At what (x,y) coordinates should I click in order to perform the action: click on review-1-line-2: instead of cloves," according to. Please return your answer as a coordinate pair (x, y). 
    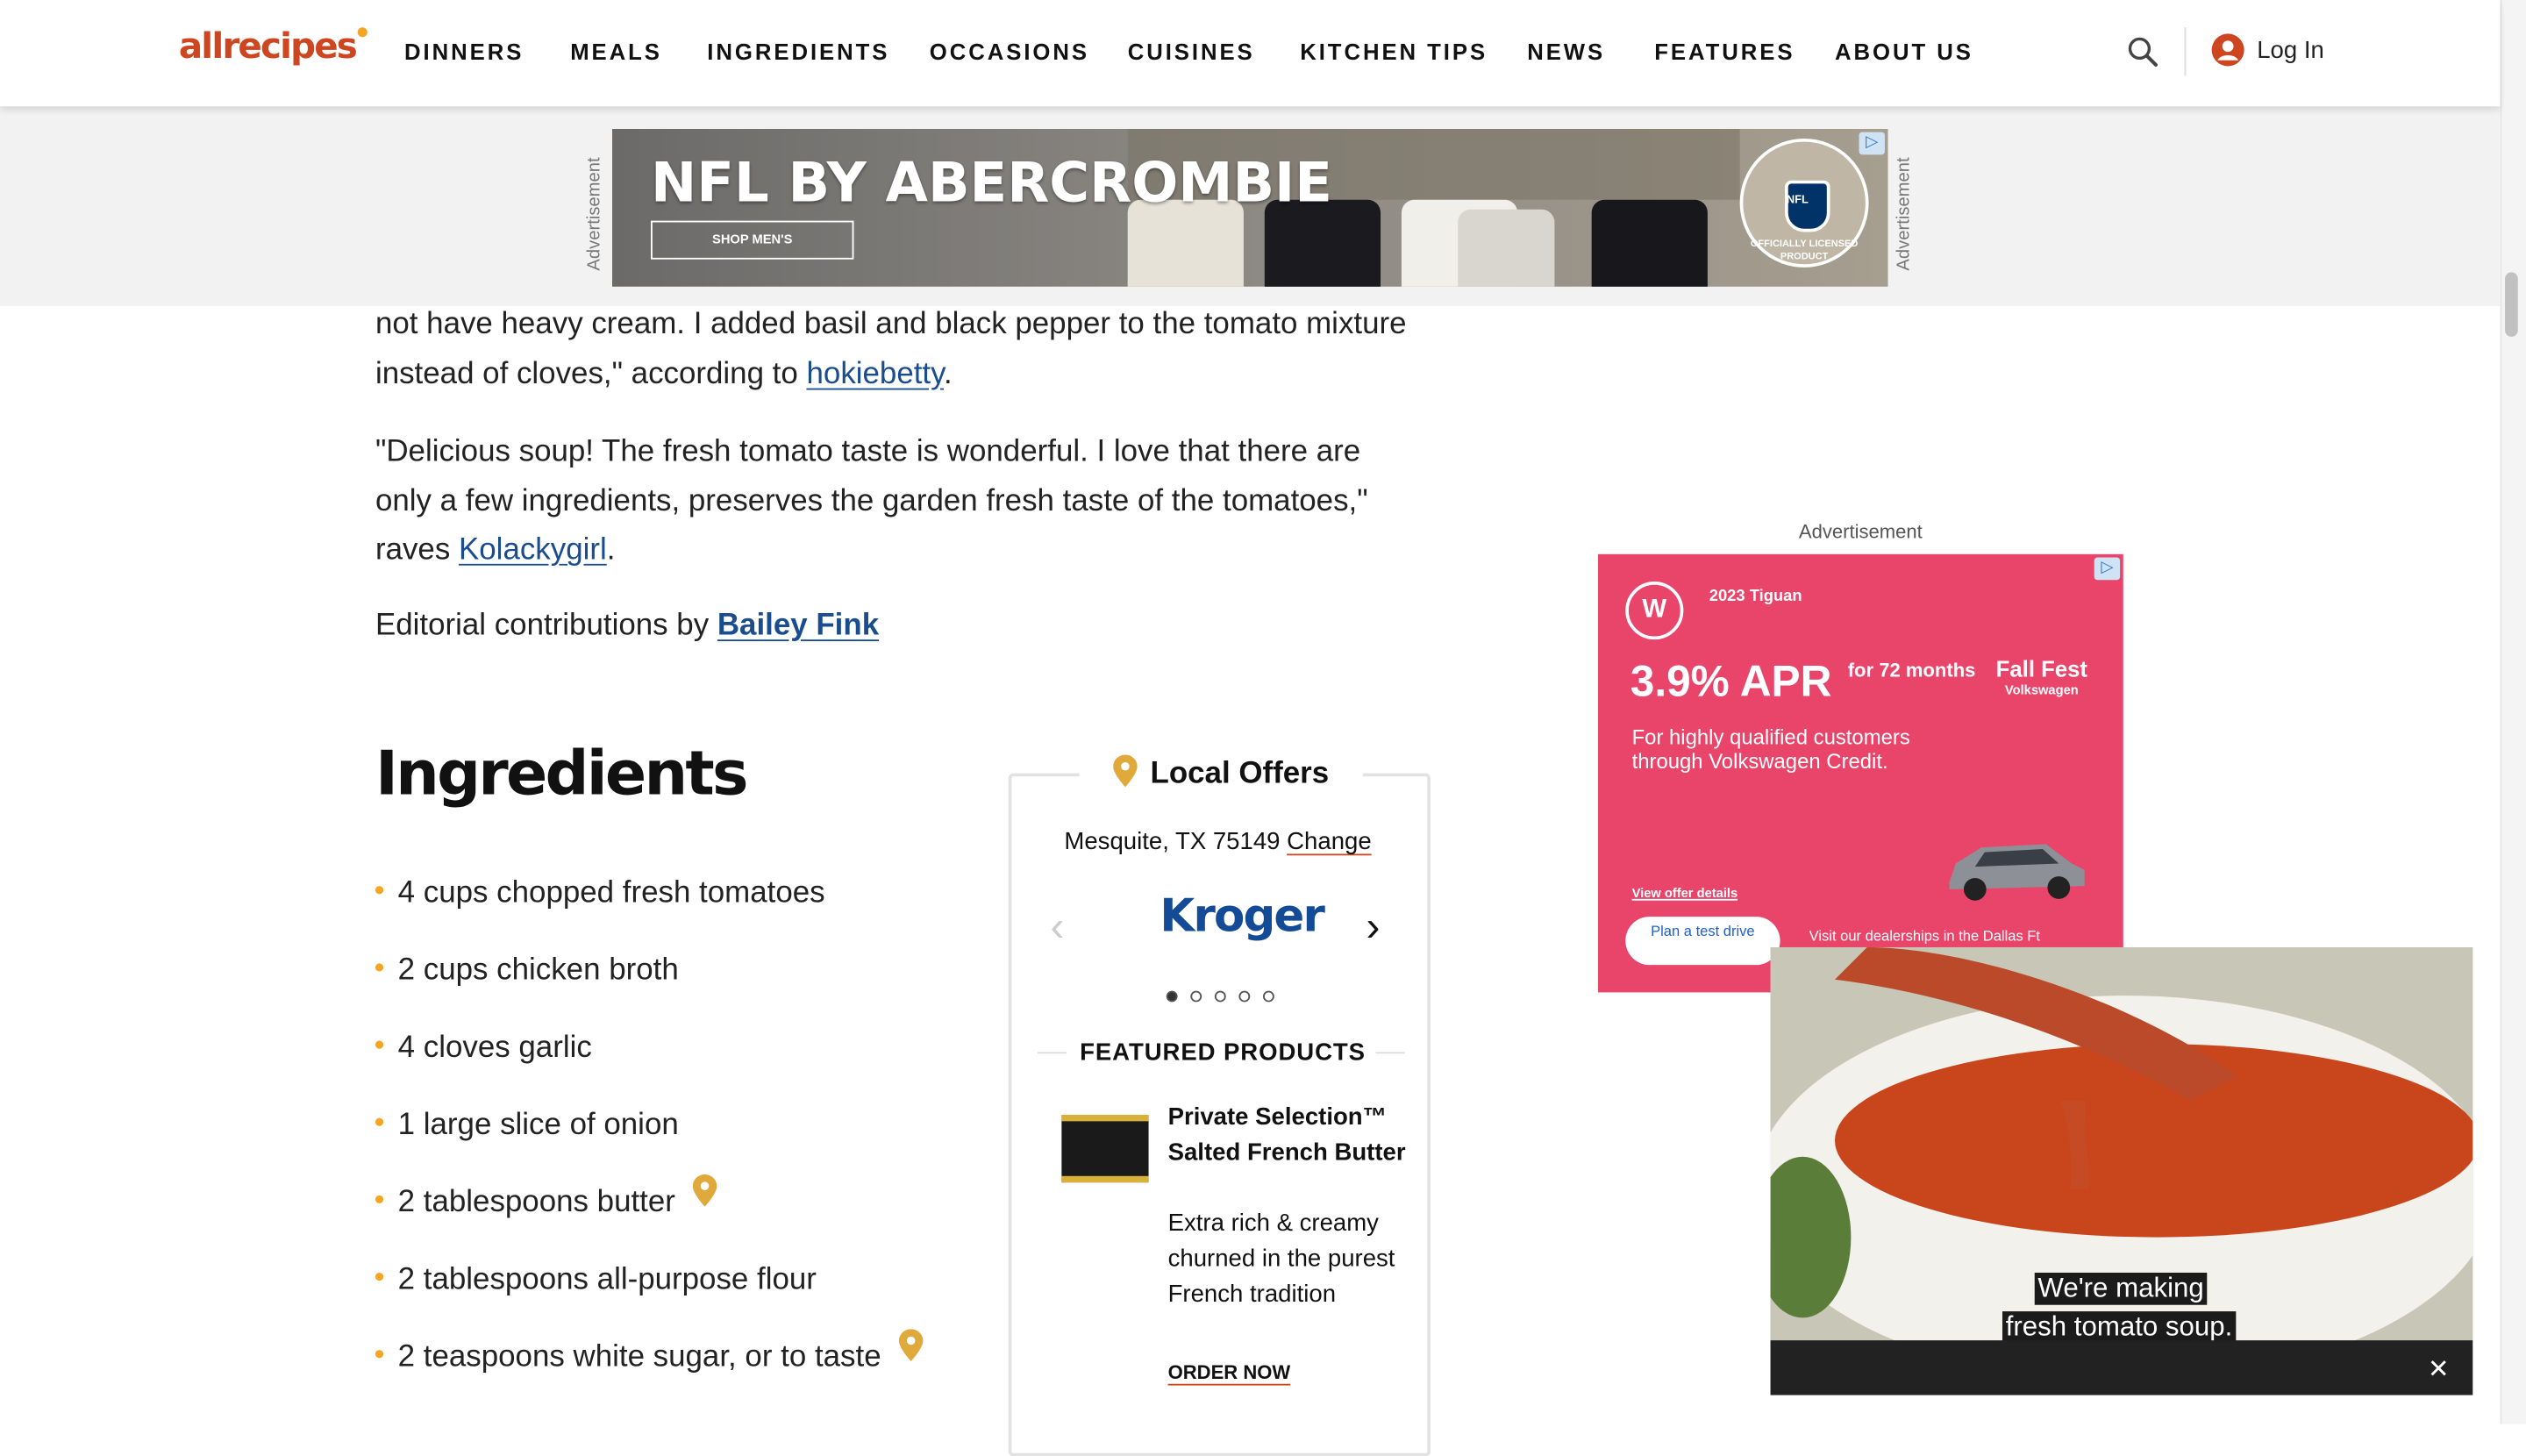
    Looking at the image, I should click on (591, 373).